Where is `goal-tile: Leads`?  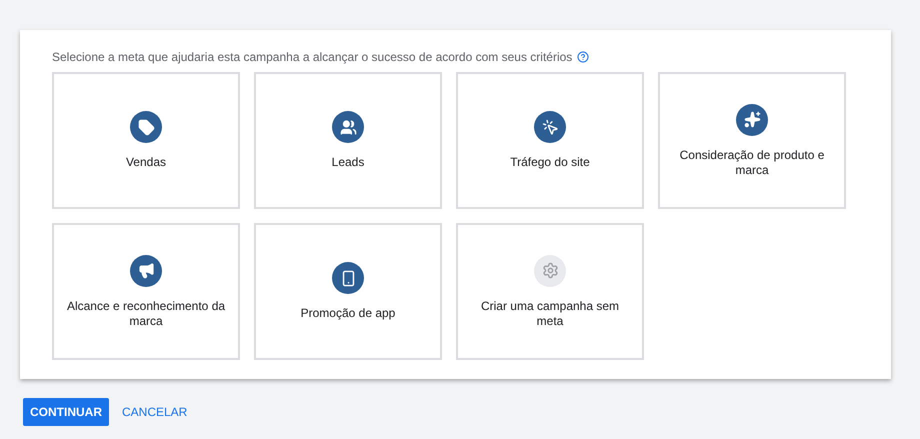
goal-tile: Leads is located at coordinates (348, 140).